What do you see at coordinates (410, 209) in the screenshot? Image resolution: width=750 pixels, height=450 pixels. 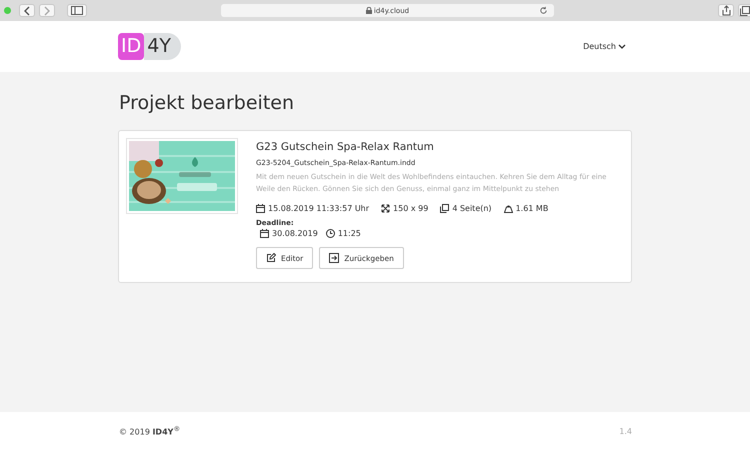 I see `meta-text: 150 x 99` at bounding box center [410, 209].